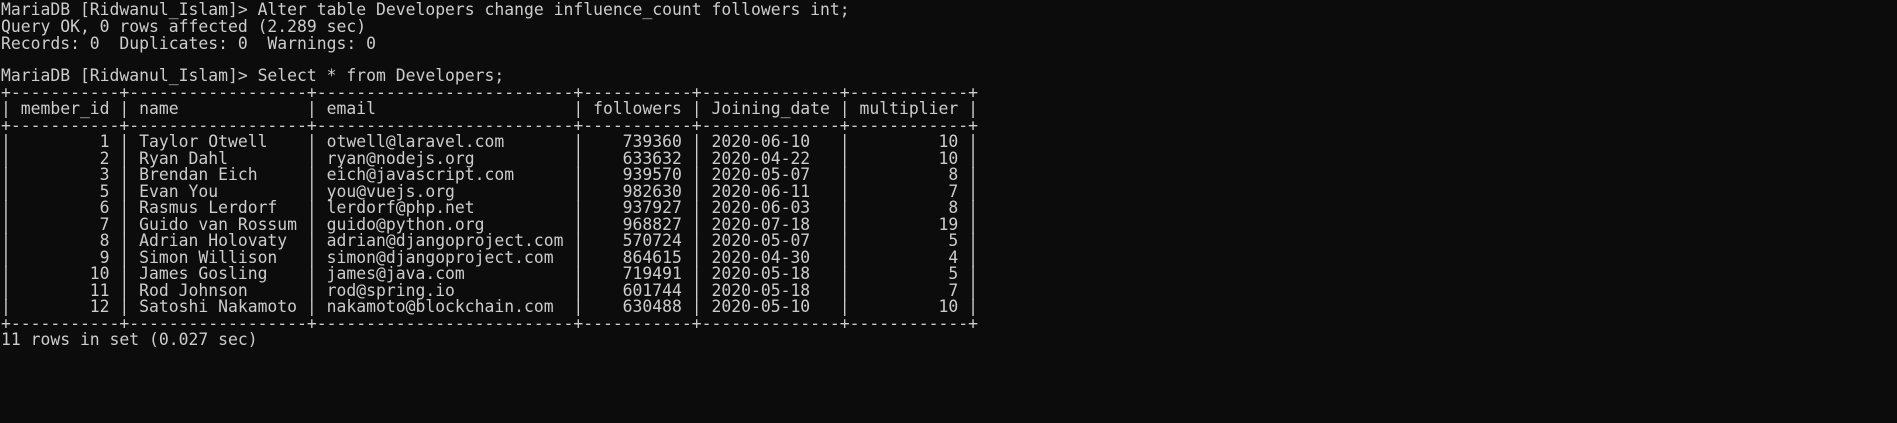  Describe the element at coordinates (129, 339) in the screenshot. I see `output-rows-in-set: 11 rows in set (0.027 sec)` at that location.